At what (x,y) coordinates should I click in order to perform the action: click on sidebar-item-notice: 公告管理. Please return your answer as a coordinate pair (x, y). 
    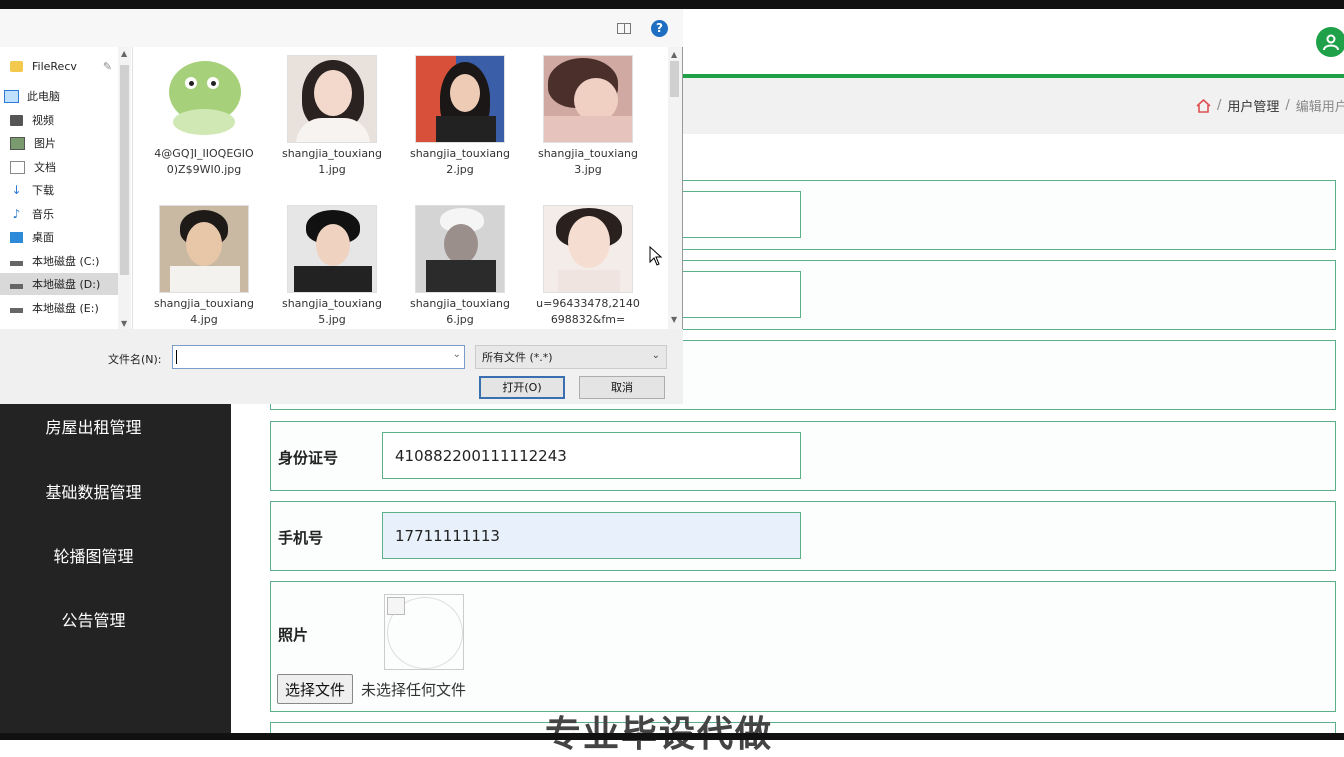
    Looking at the image, I should click on (115, 621).